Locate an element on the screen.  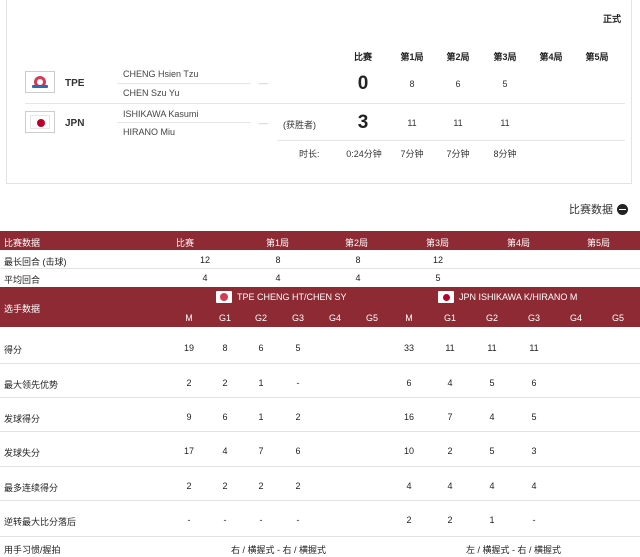
player-stat-value: 7 is located at coordinates (261, 451).